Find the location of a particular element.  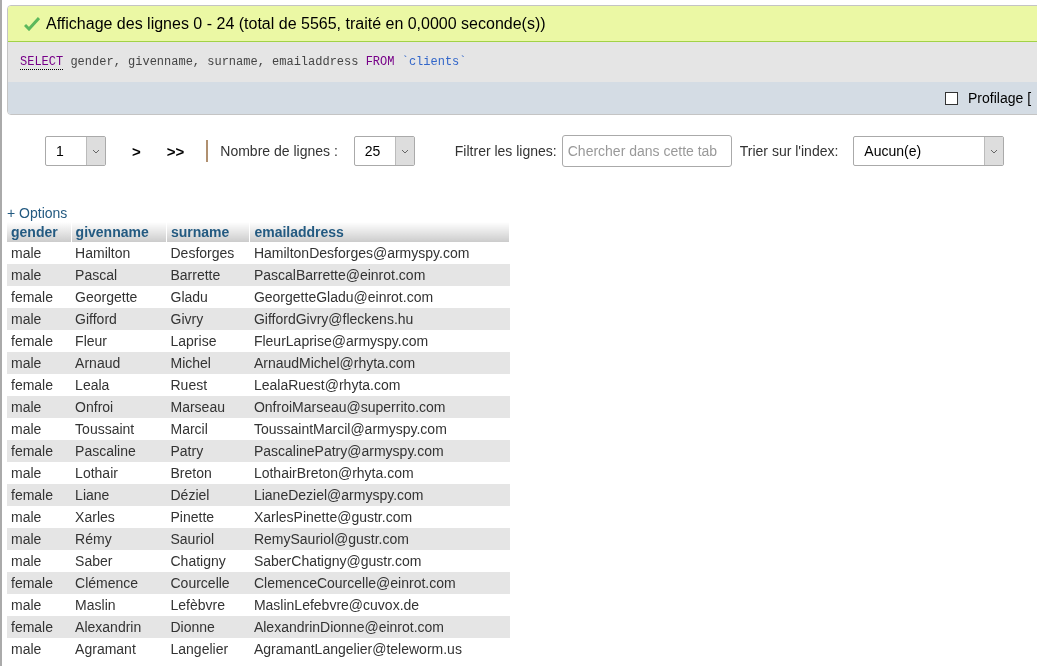

table-cell: Maslin is located at coordinates (119, 605).